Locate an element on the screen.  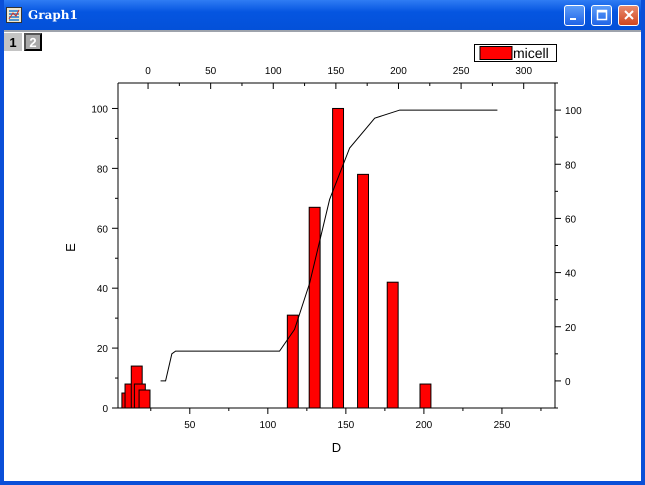
graph-icon is located at coordinates (14, 15).